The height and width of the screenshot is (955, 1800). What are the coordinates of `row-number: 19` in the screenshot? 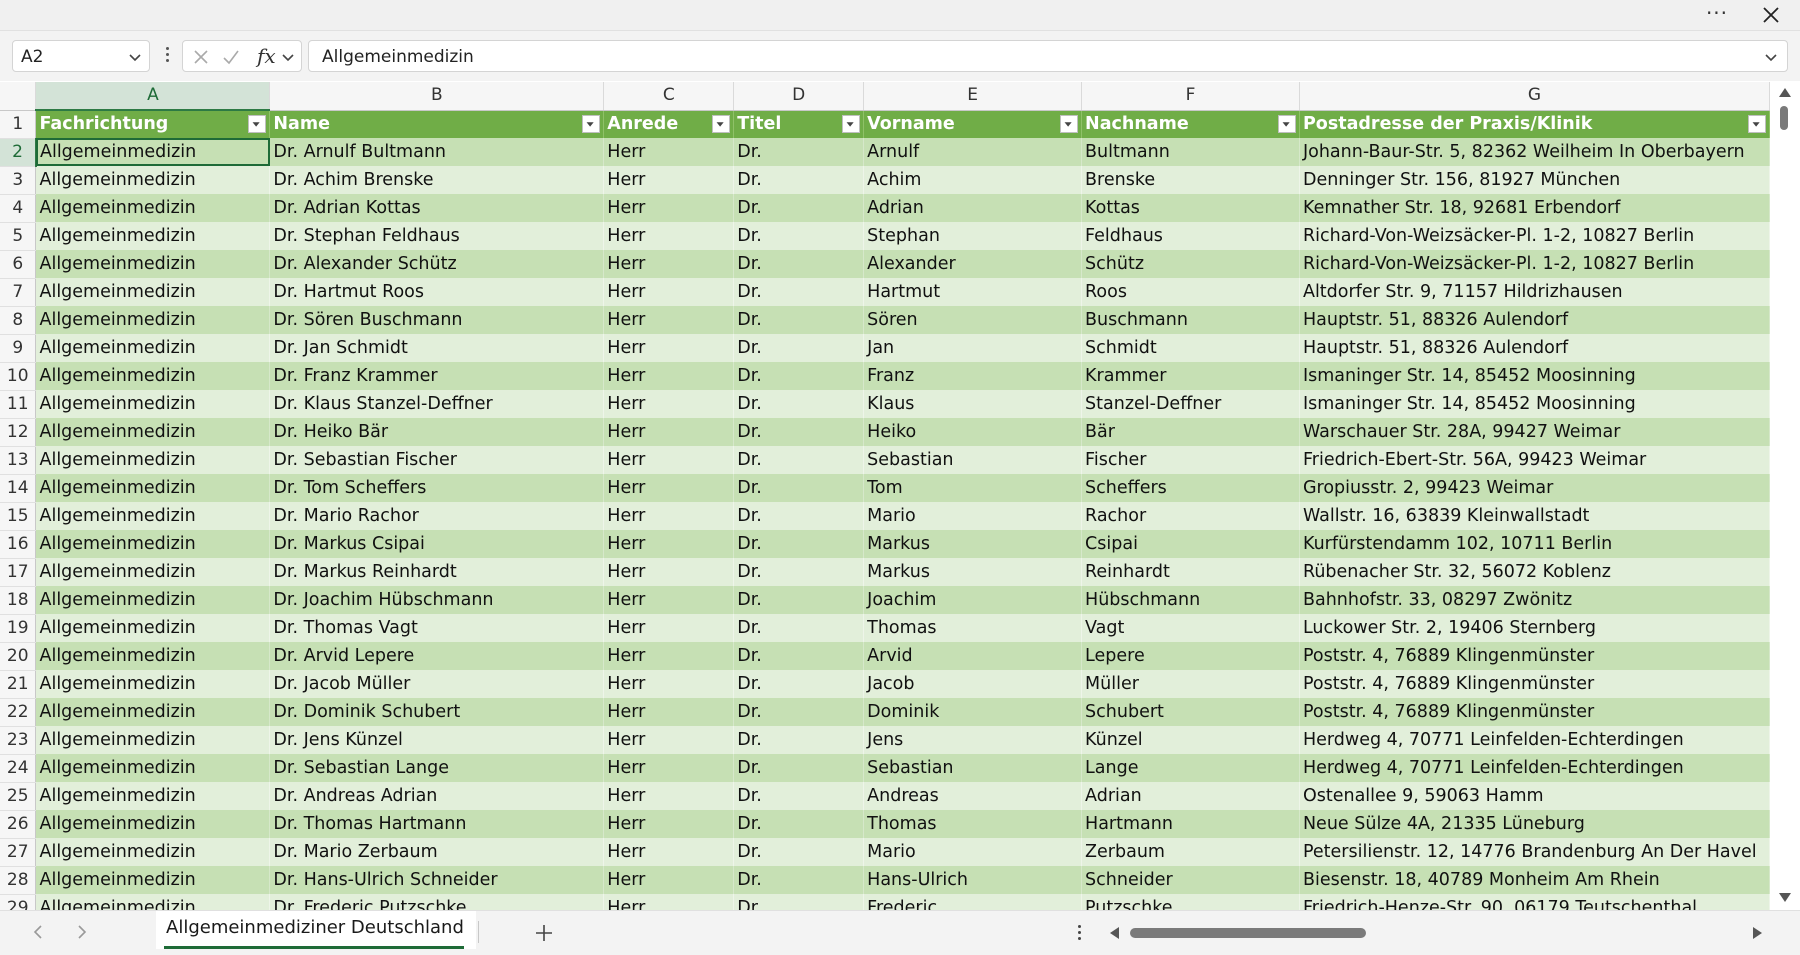 It's located at (18, 628).